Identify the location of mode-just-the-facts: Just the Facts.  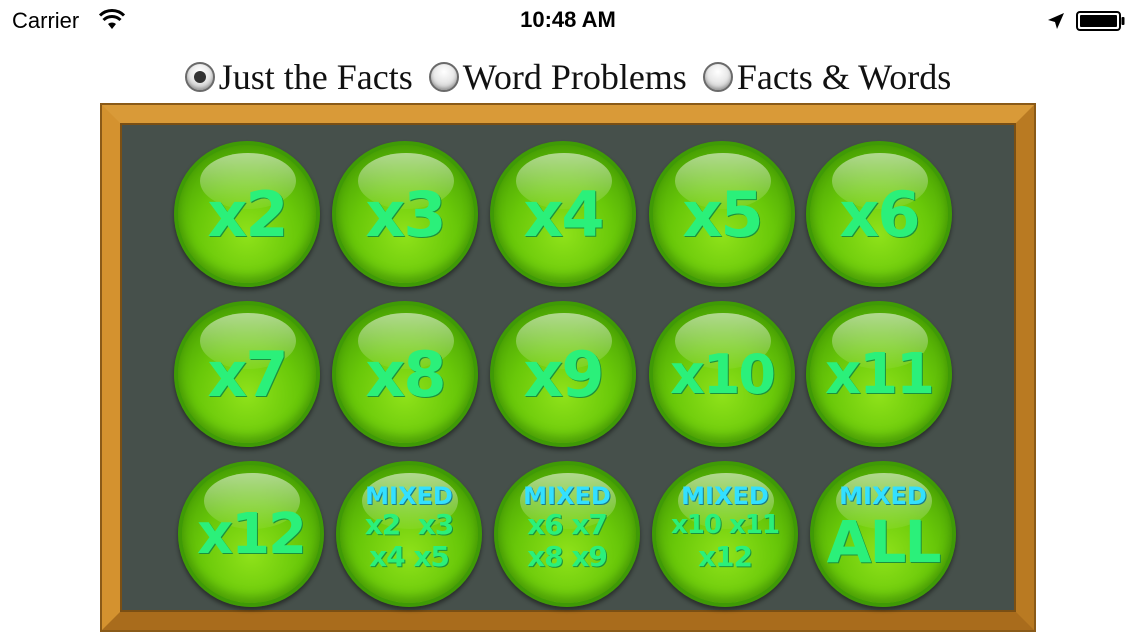
(298, 77).